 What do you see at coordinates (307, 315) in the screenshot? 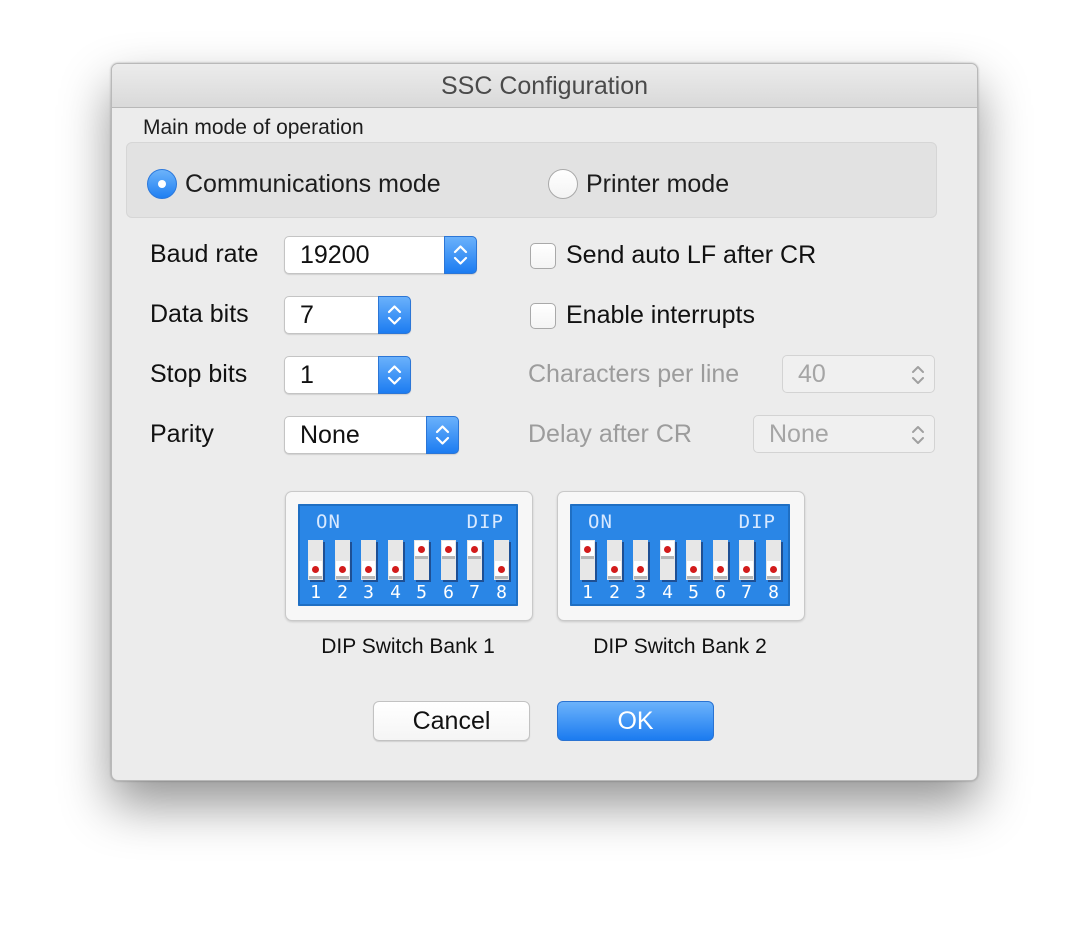
I see `data-bits-value: 7` at bounding box center [307, 315].